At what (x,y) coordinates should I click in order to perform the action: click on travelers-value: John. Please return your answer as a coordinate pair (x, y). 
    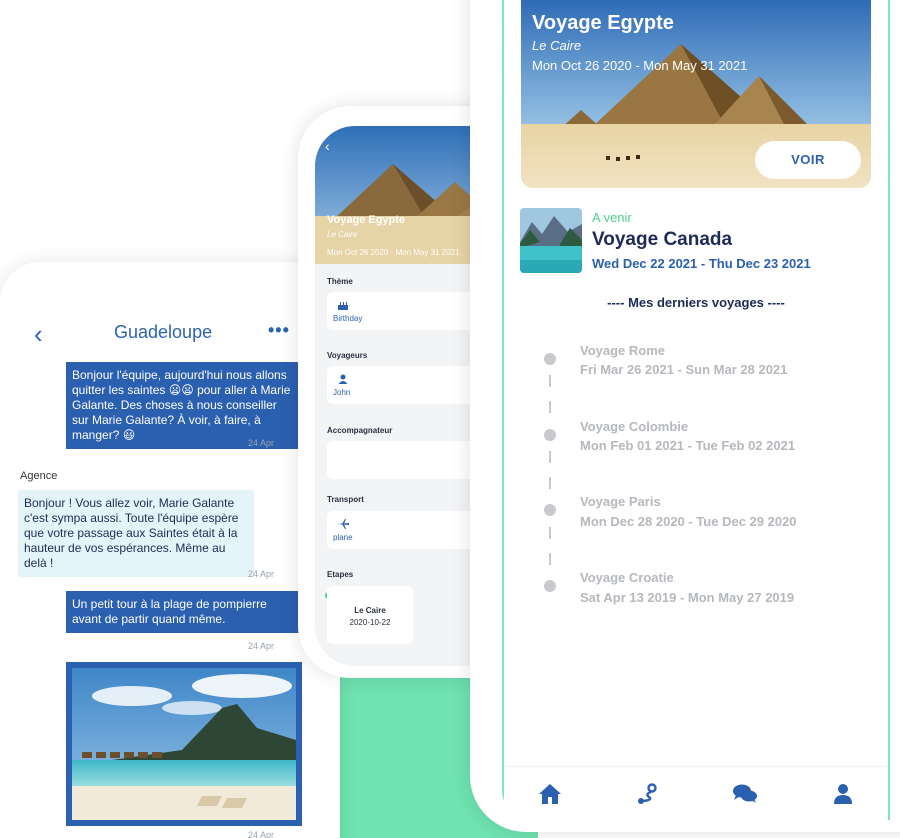
    Looking at the image, I should click on (342, 392).